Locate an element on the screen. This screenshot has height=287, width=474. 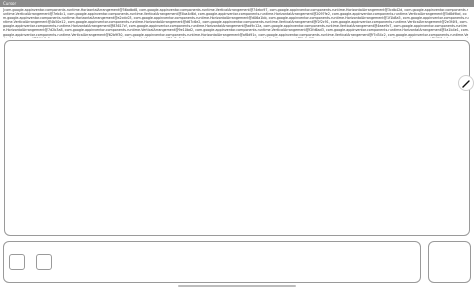
pencil-icon is located at coordinates (466, 83).